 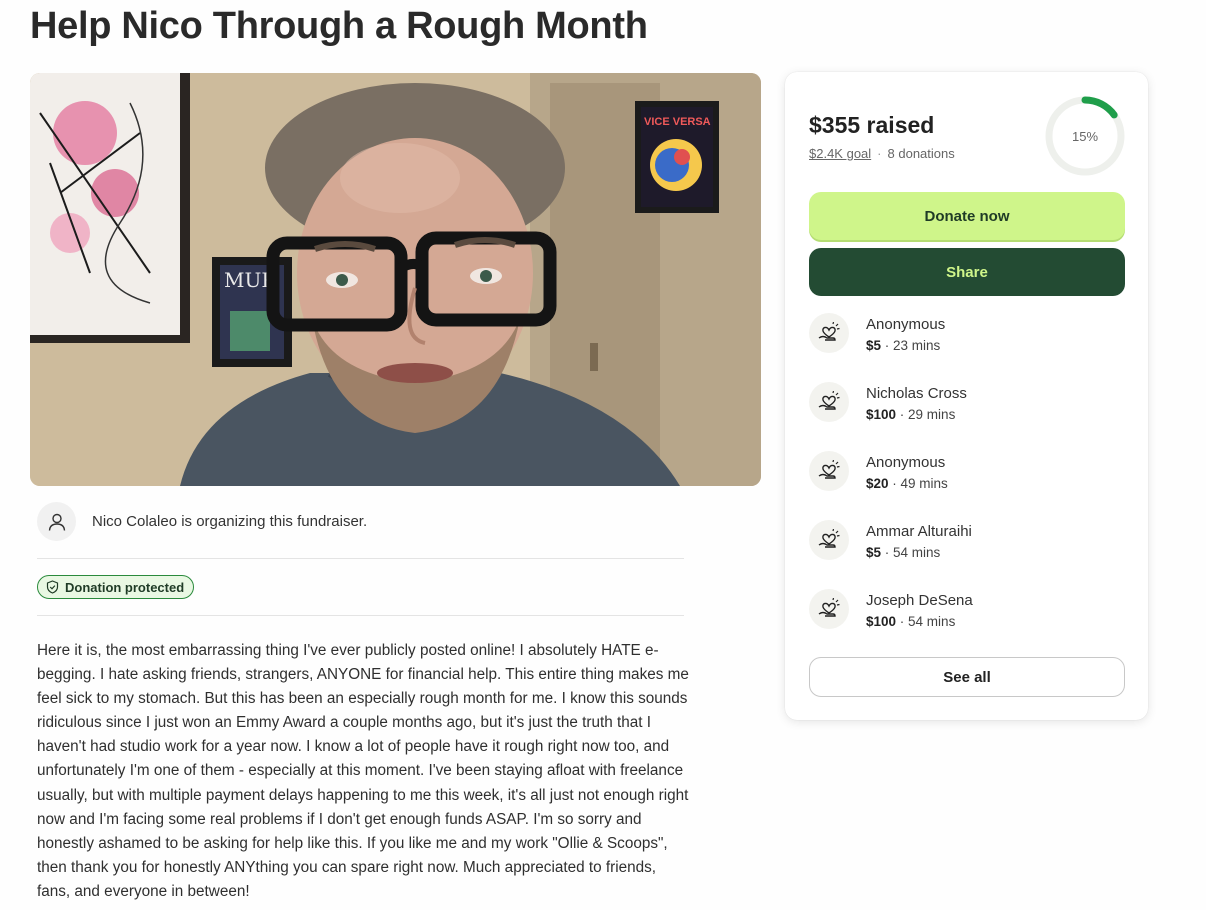 What do you see at coordinates (967, 216) in the screenshot?
I see `donate-now-button: Donate now` at bounding box center [967, 216].